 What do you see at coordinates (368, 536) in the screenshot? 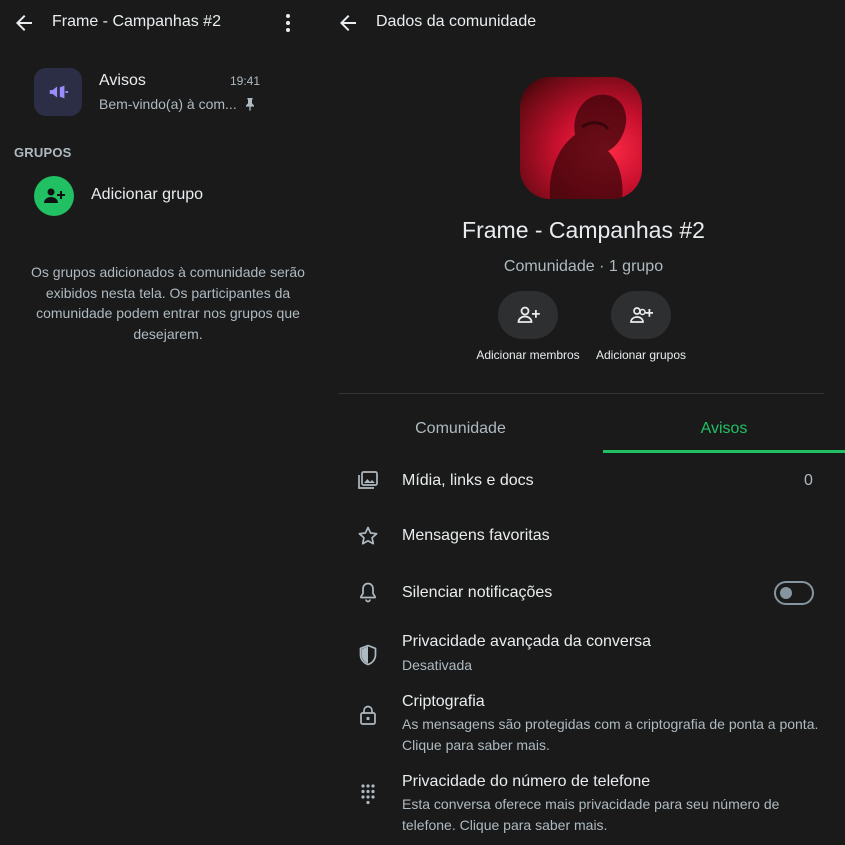
I see `star-icon` at bounding box center [368, 536].